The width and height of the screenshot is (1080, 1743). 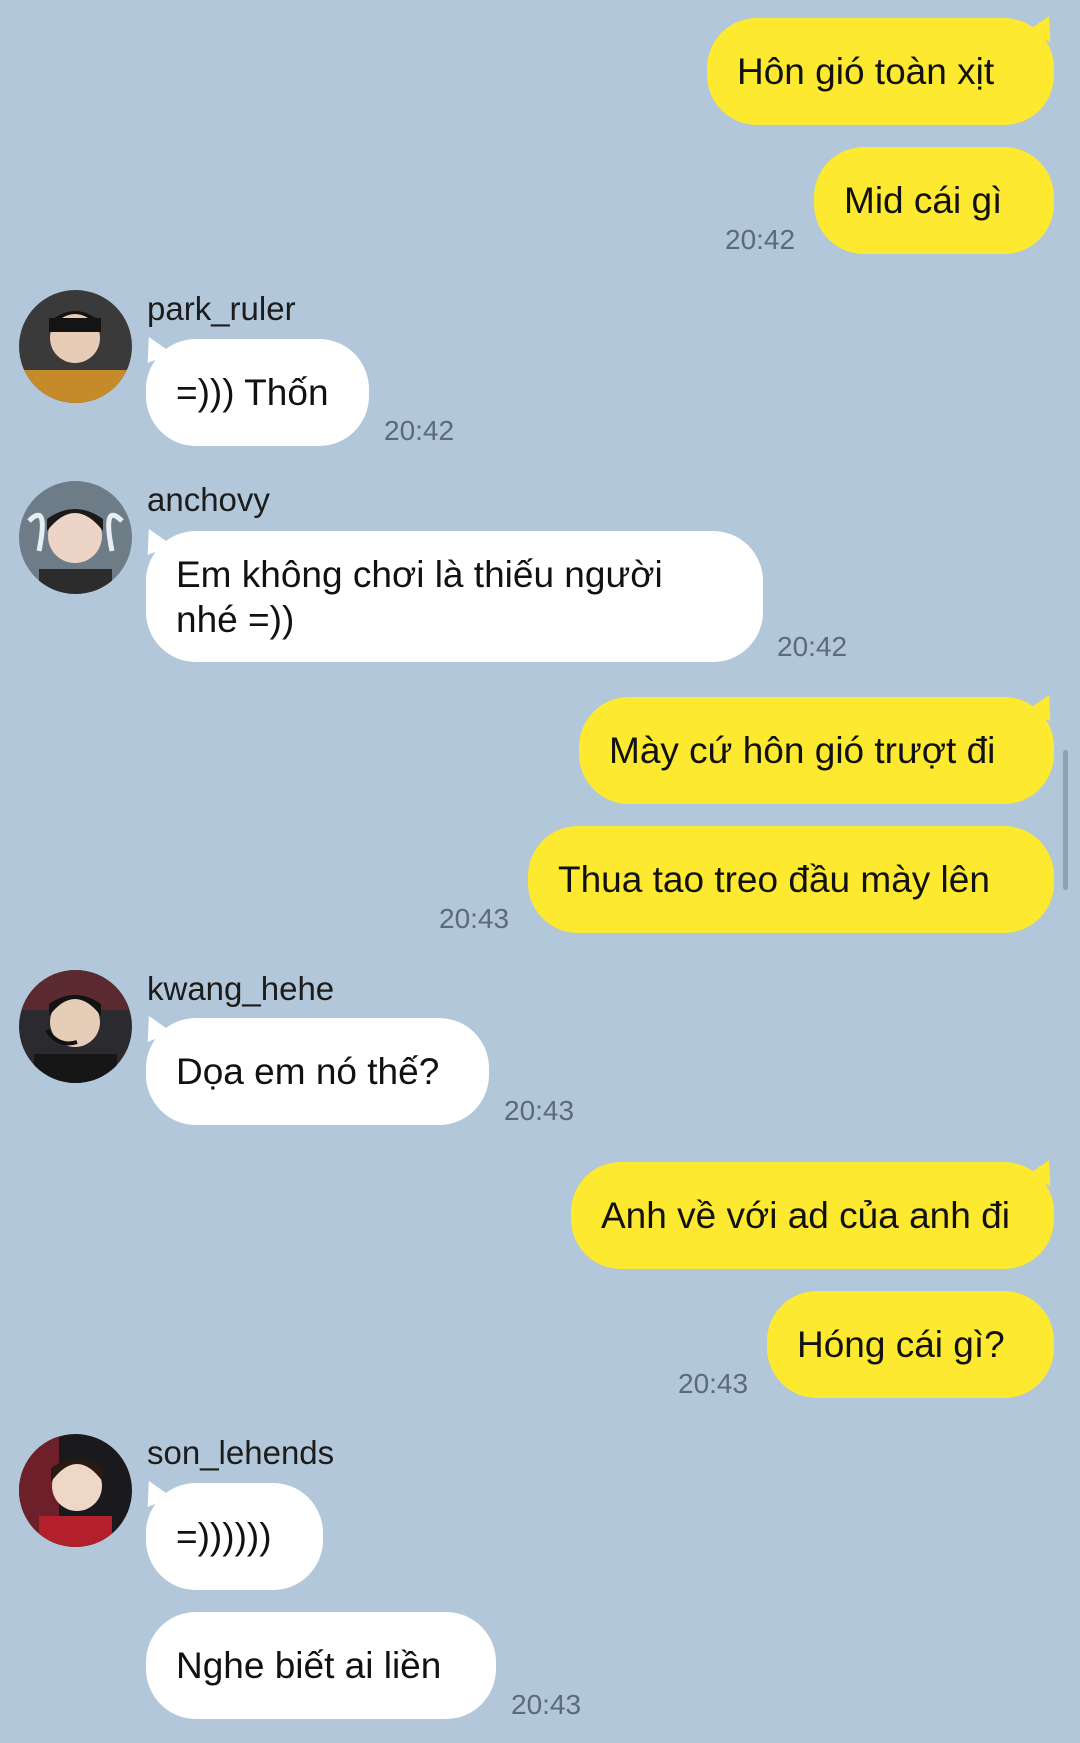 I want to click on avatar-park-ruler, so click(x=75, y=346).